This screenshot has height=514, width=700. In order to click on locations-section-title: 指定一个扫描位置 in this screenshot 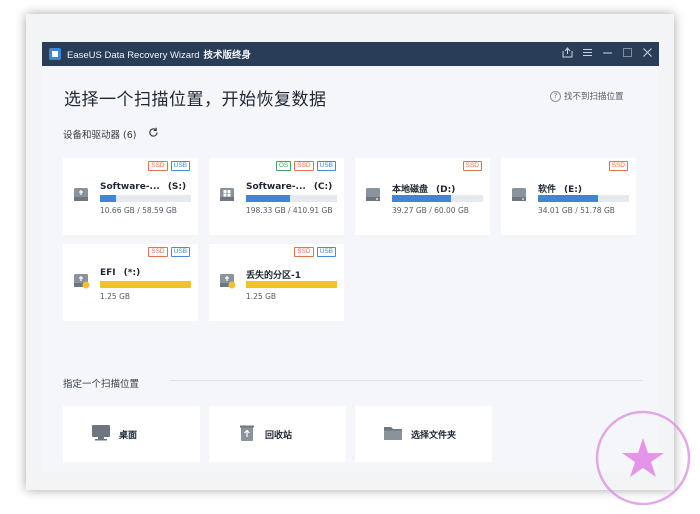, I will do `click(101, 384)`.